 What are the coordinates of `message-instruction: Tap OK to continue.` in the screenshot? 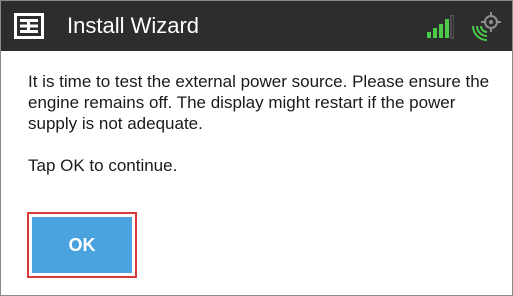 It's located at (103, 165).